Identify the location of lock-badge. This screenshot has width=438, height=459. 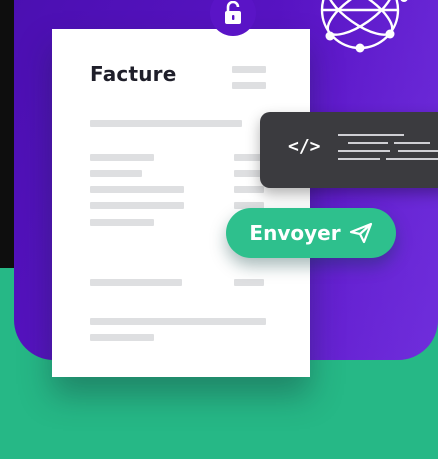
(233, 18).